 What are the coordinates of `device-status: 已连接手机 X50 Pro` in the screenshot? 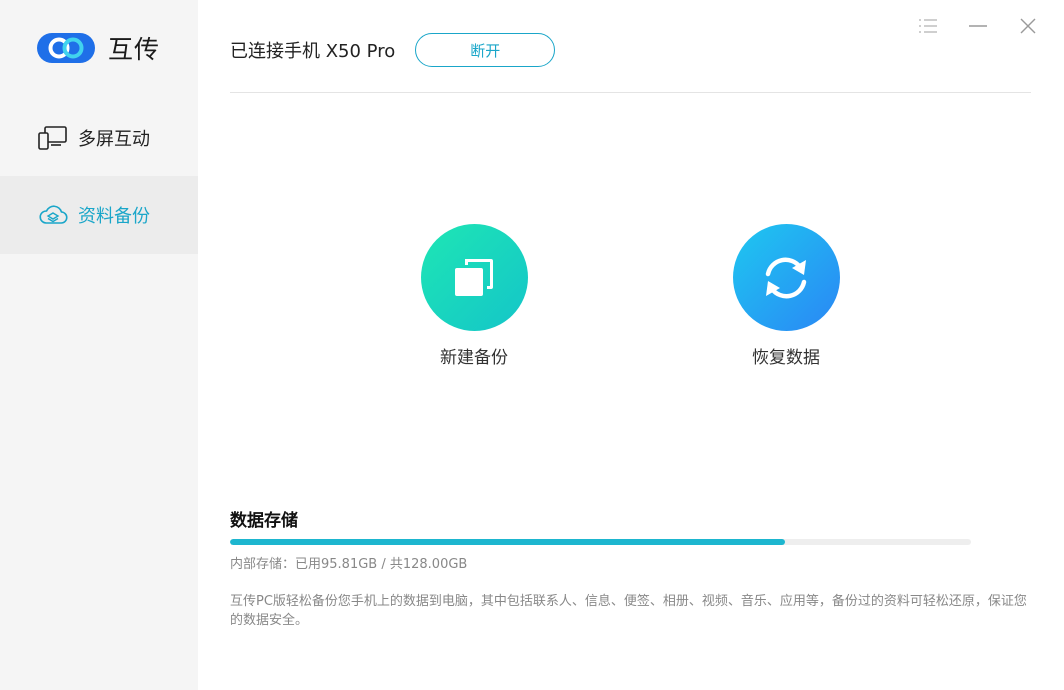 It's located at (313, 51).